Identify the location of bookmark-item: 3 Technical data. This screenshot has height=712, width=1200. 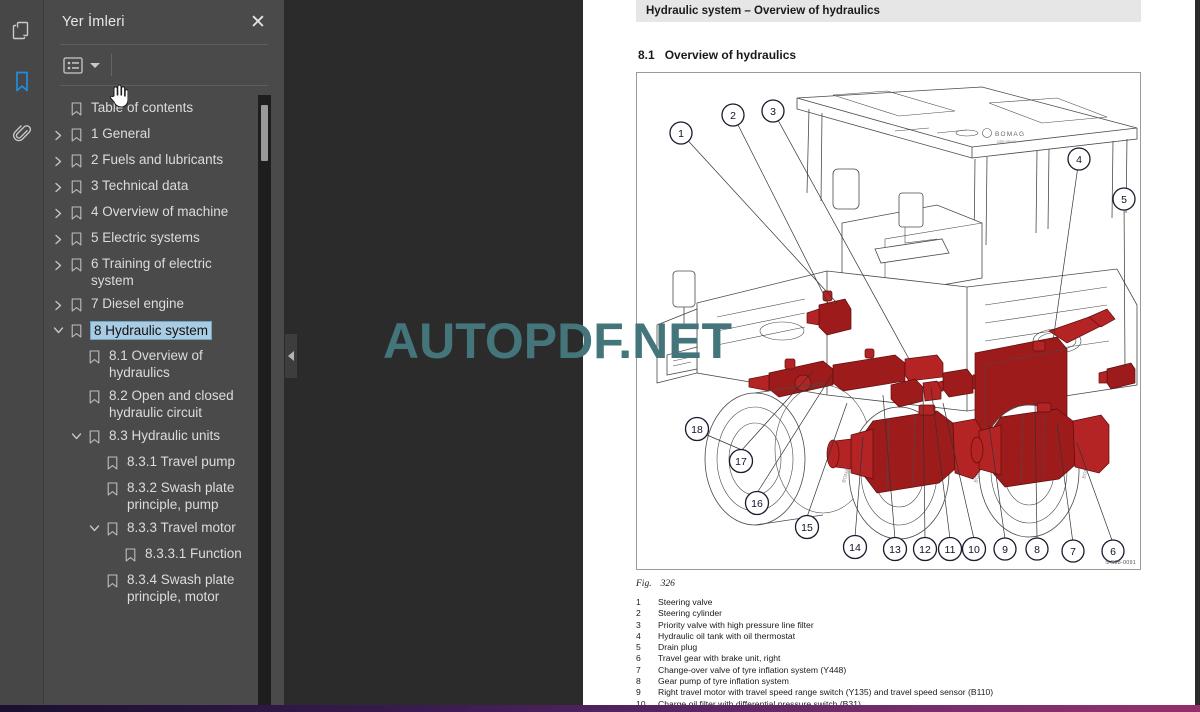
(164, 187).